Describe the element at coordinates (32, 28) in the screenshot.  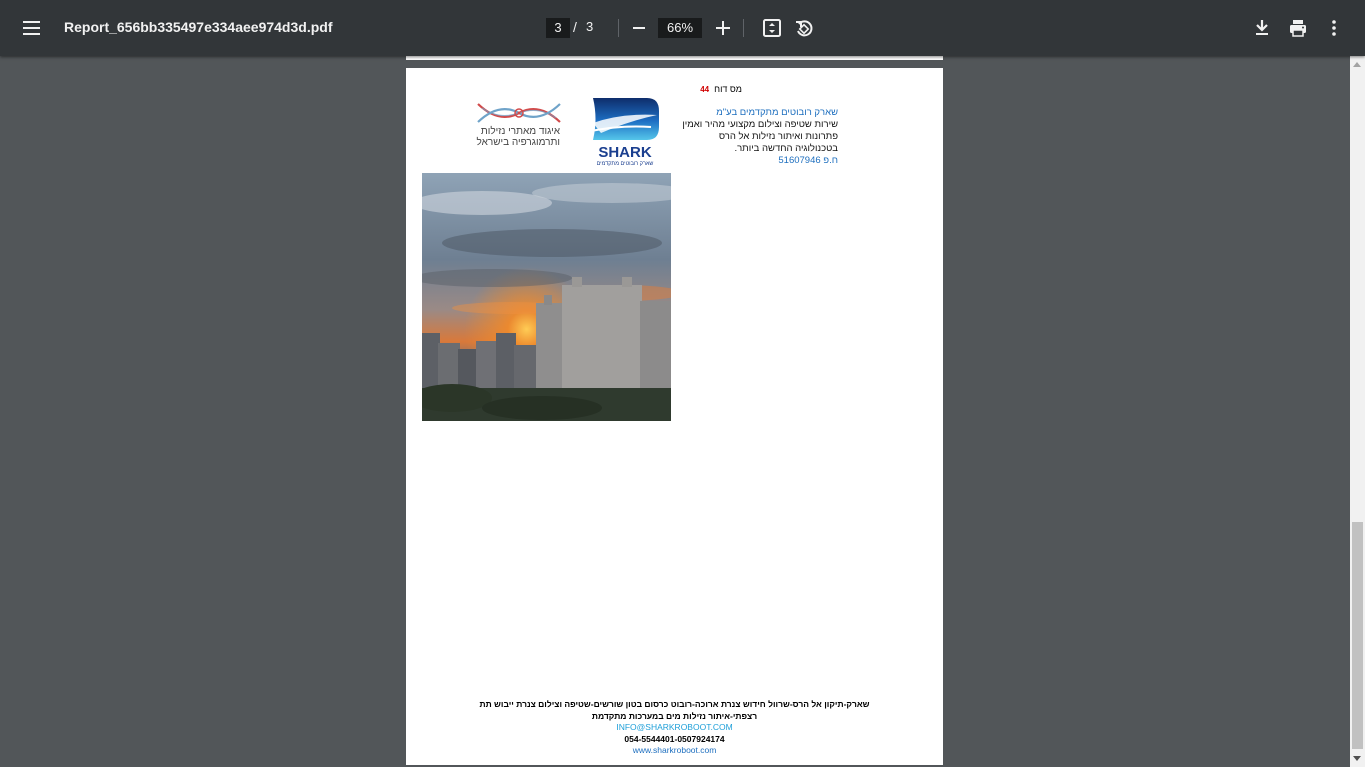
I see `menu-icon` at that location.